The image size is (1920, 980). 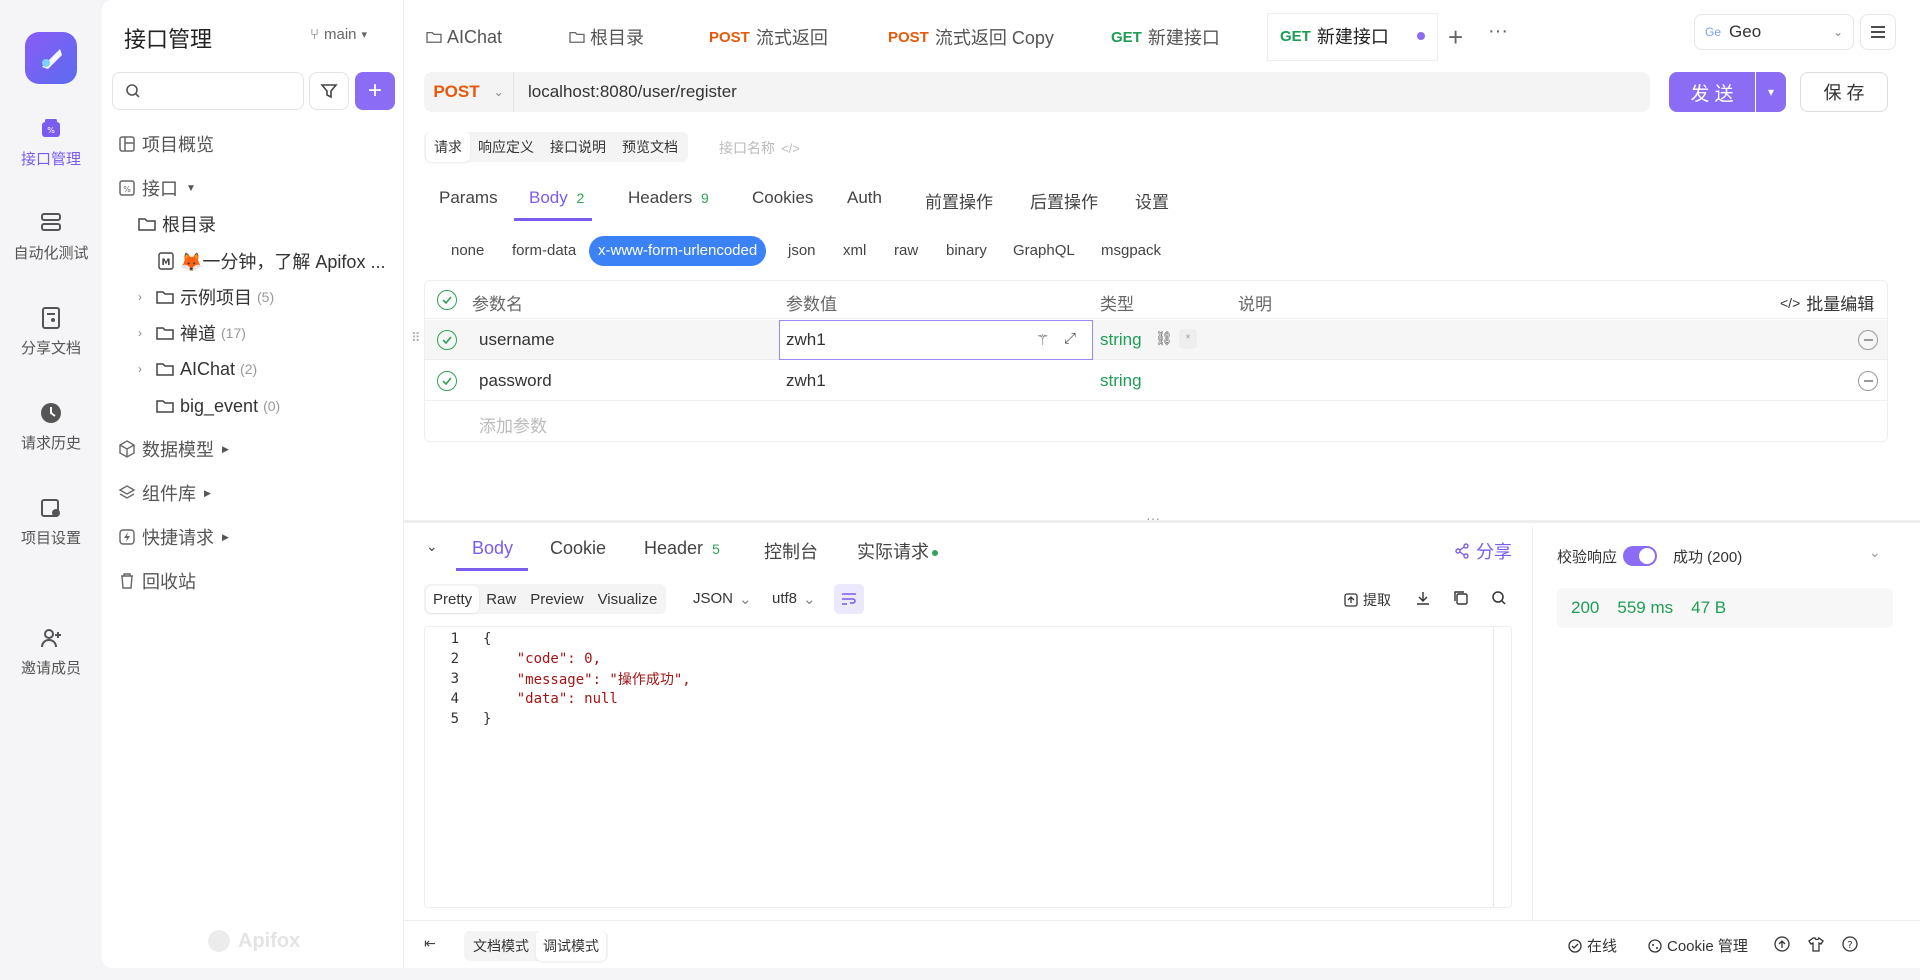 I want to click on tab-auth: Auth, so click(x=864, y=198).